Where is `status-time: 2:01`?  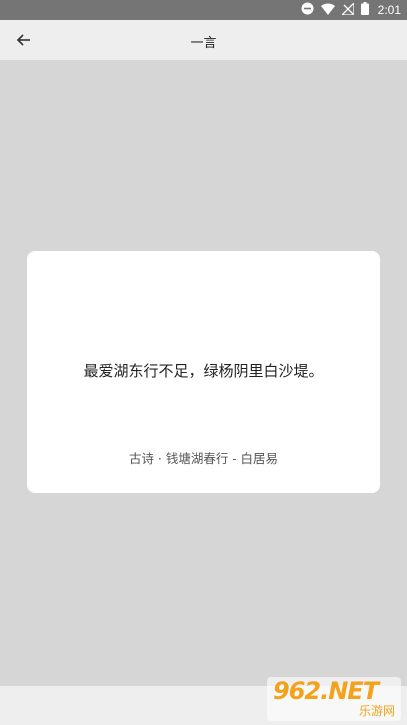
status-time: 2:01 is located at coordinates (389, 10).